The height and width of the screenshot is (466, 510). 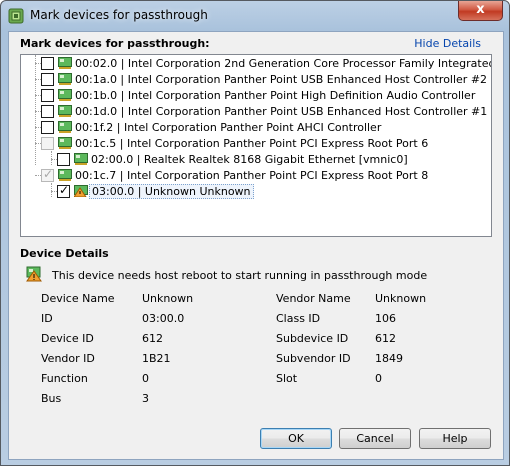 What do you see at coordinates (389, 358) in the screenshot?
I see `detail-value-subvendor-id: 1849` at bounding box center [389, 358].